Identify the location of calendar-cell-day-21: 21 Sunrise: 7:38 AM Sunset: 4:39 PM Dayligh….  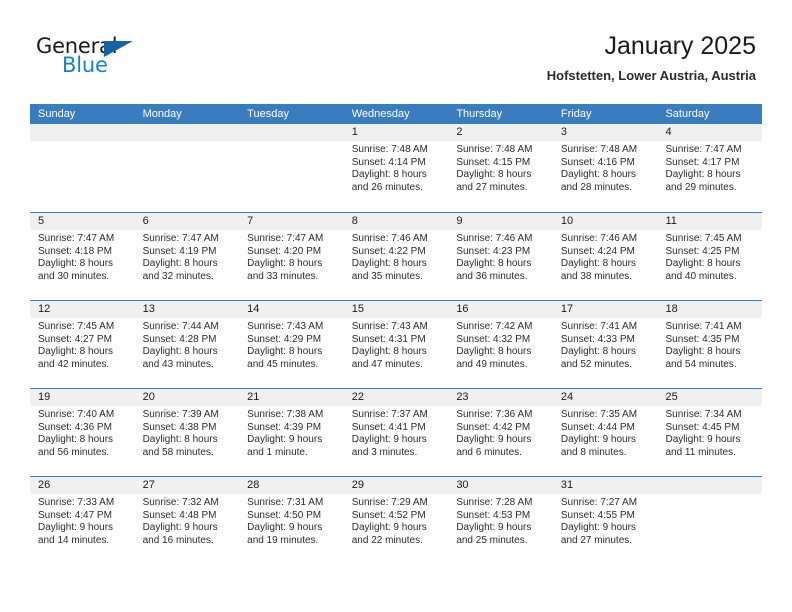
(291, 432).